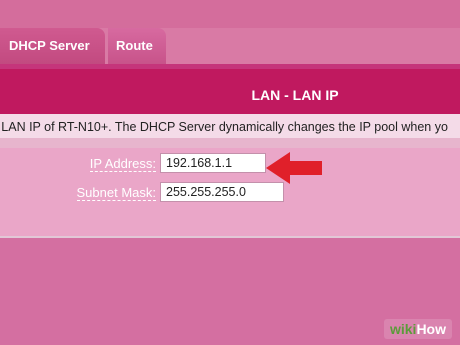 The width and height of the screenshot is (460, 345). Describe the element at coordinates (230, 14) in the screenshot. I see `top-band` at that location.